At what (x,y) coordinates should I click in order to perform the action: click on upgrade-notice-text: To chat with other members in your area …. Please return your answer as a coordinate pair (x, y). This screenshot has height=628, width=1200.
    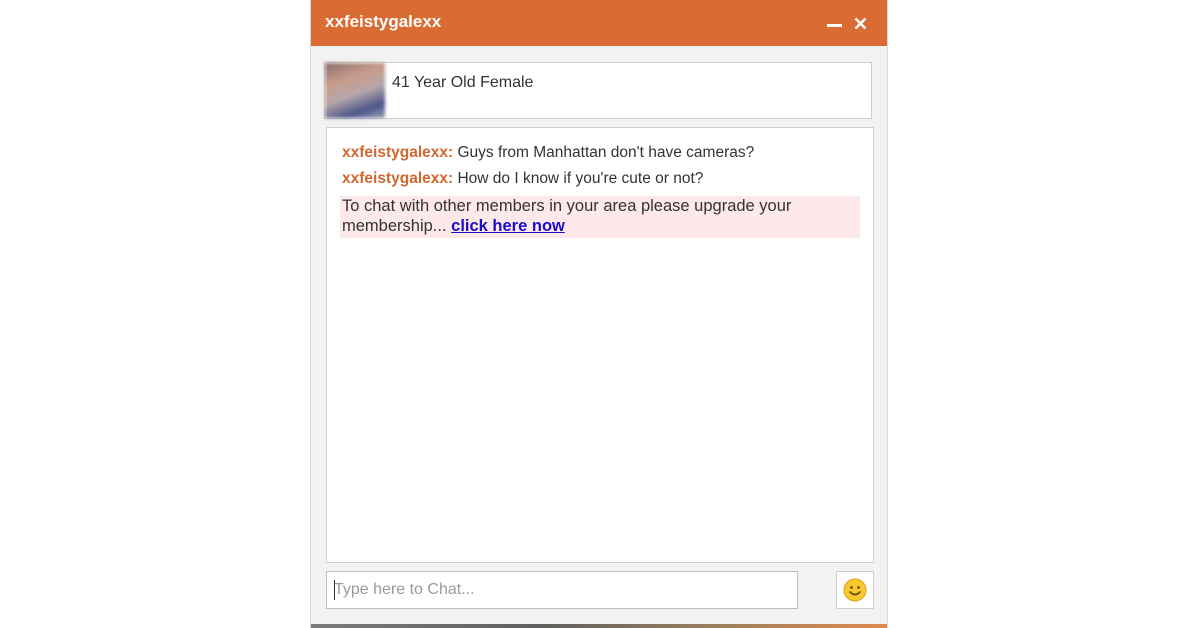
    Looking at the image, I should click on (567, 216).